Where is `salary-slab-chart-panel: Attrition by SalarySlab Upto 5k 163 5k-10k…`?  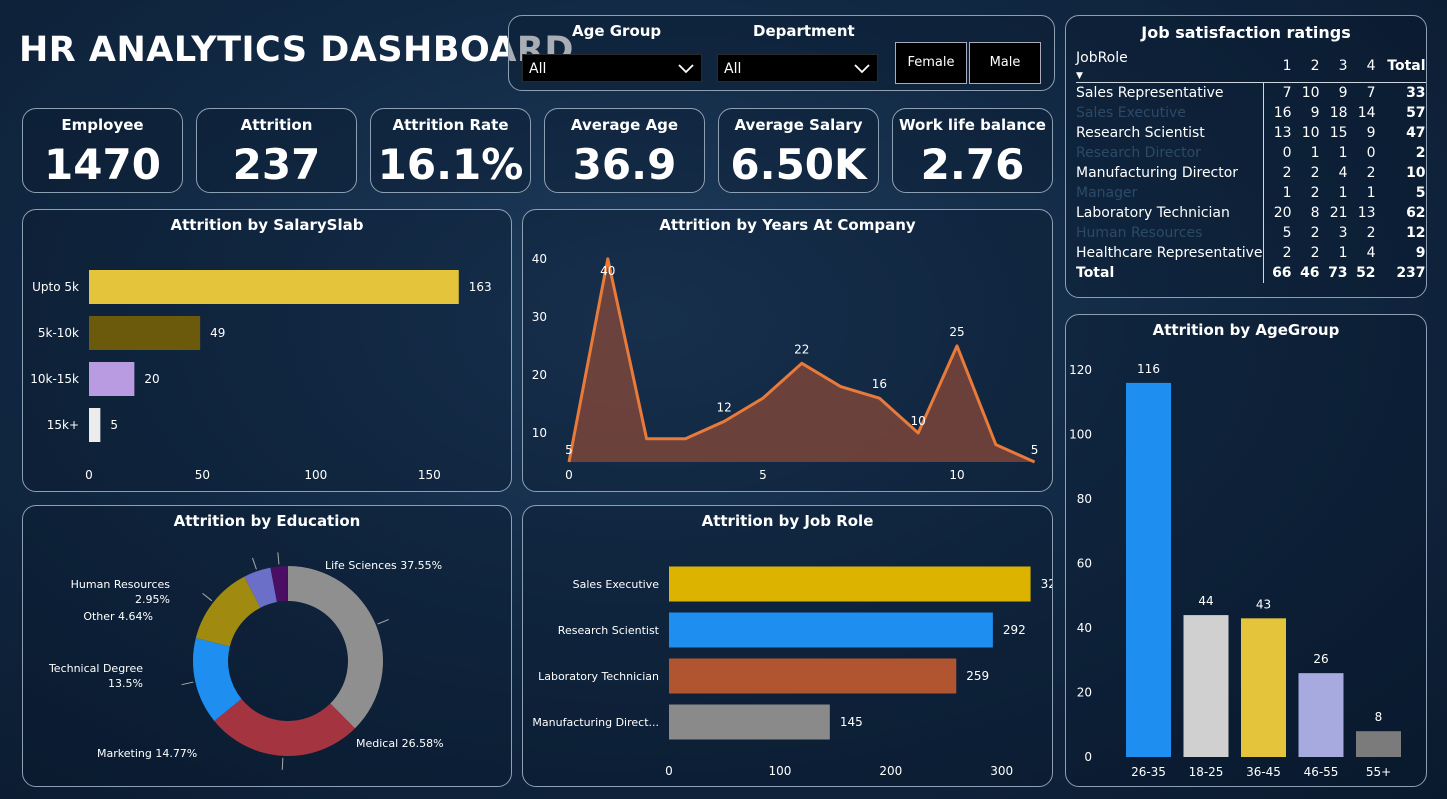
salary-slab-chart-panel: Attrition by SalarySlab Upto 5k 163 5k-10k… is located at coordinates (267, 350).